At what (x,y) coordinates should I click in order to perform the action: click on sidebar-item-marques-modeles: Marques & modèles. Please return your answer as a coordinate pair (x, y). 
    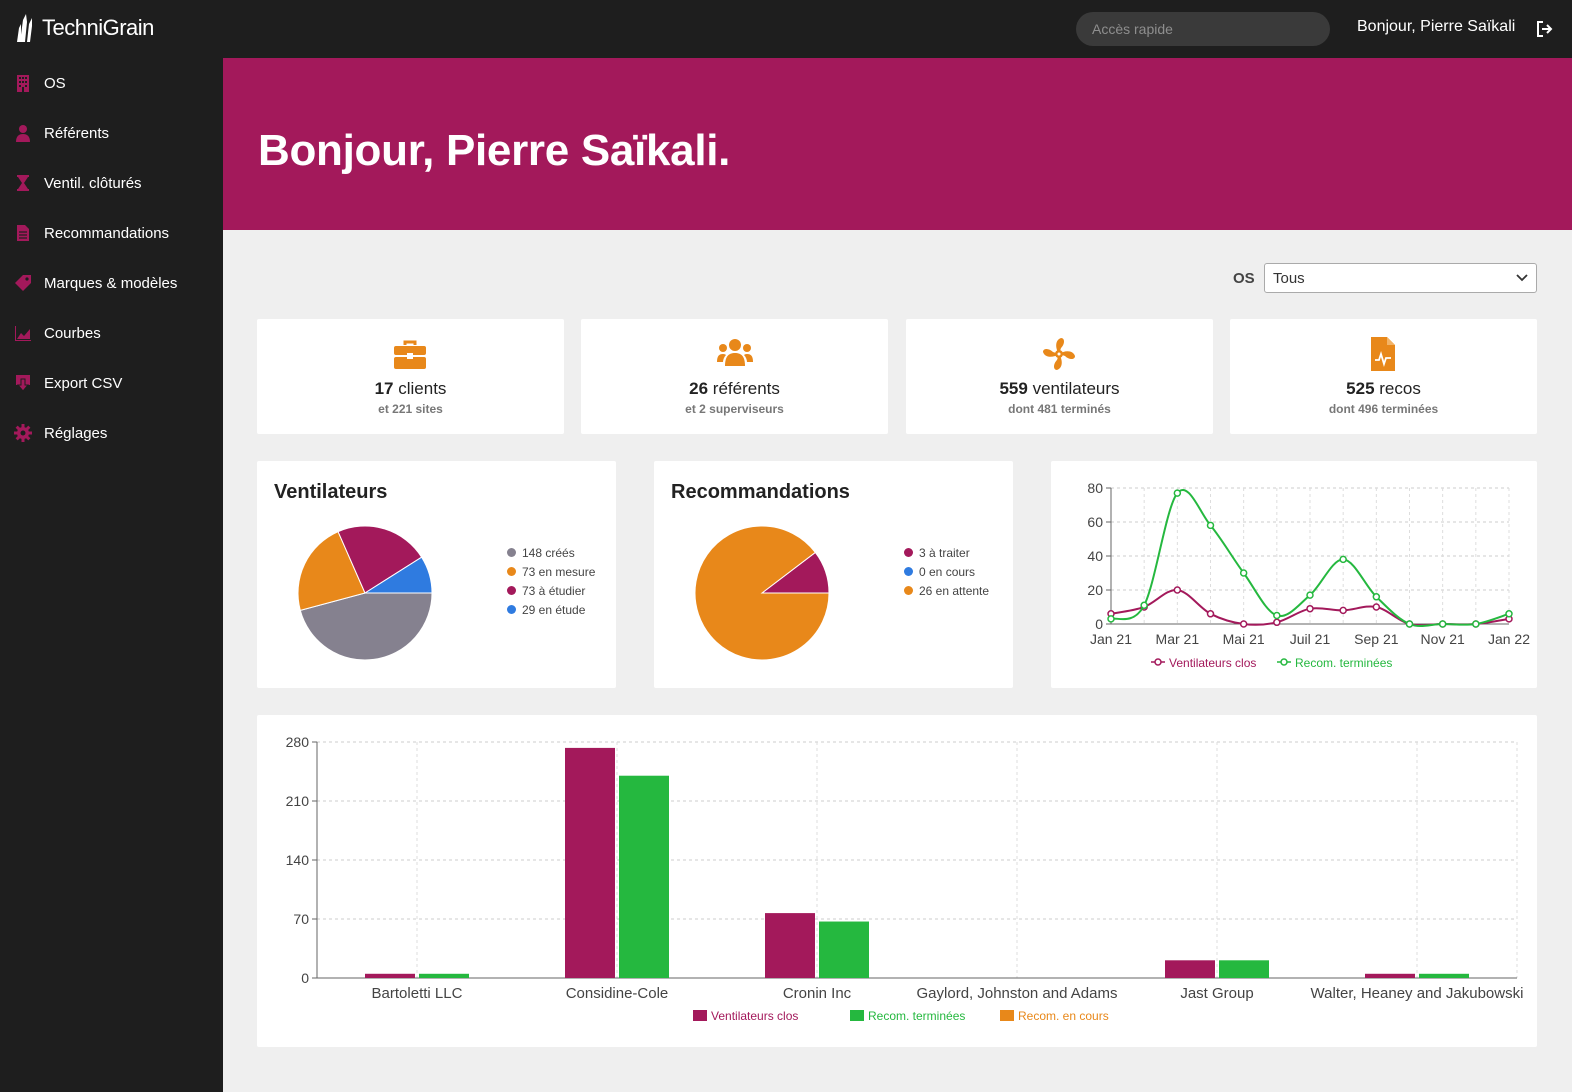
    Looking at the image, I should click on (111, 283).